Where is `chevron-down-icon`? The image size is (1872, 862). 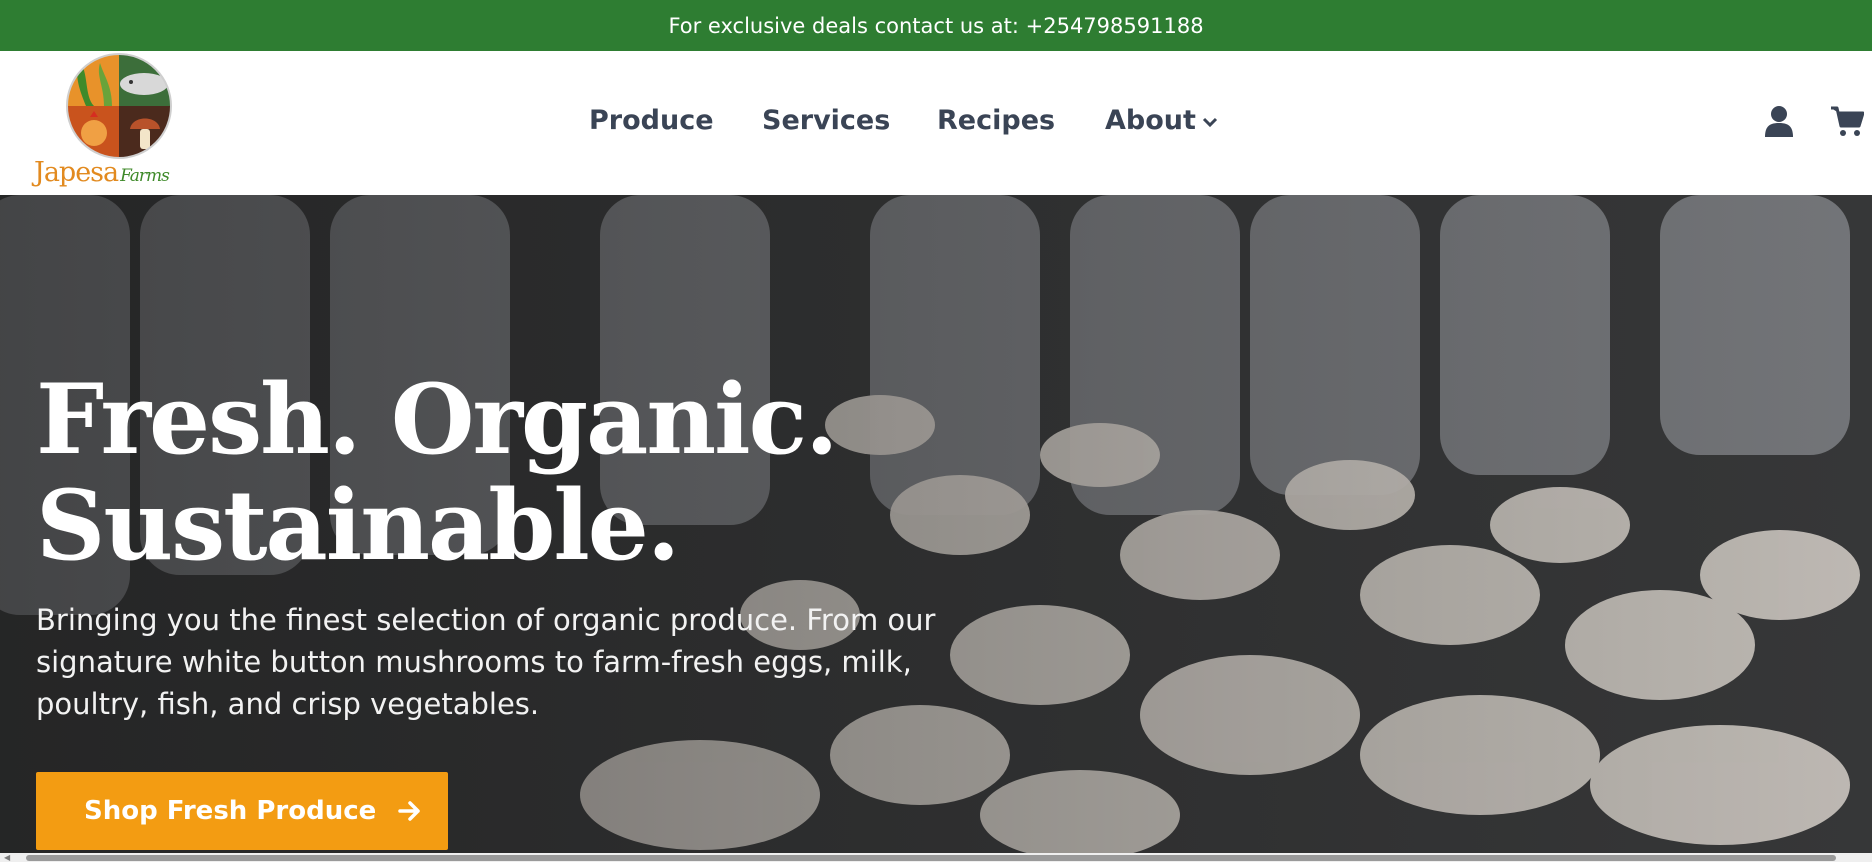
chevron-down-icon is located at coordinates (1209, 122).